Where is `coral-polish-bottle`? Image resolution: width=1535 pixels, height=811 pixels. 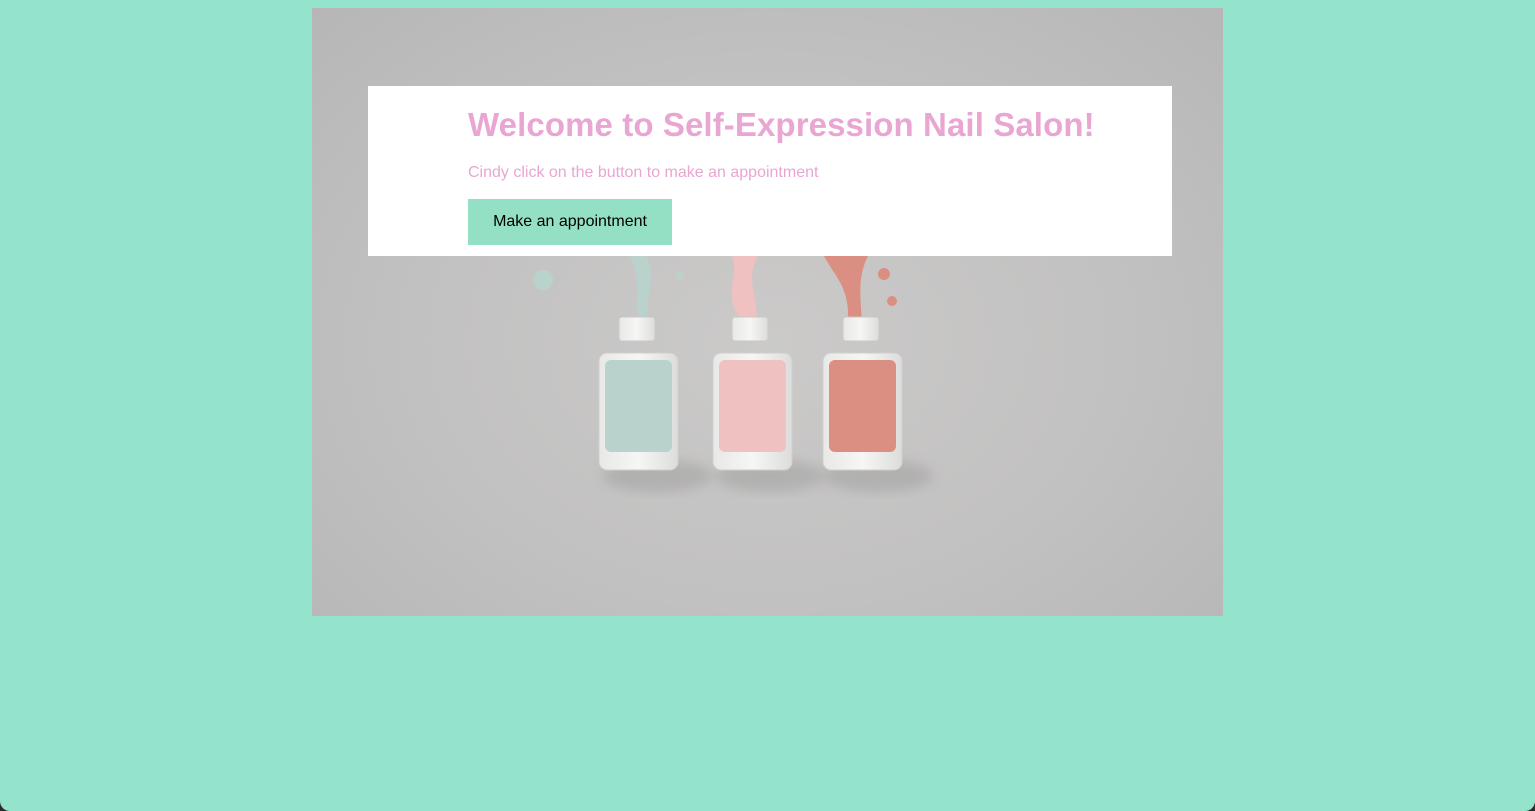
coral-polish-bottle is located at coordinates (862, 363).